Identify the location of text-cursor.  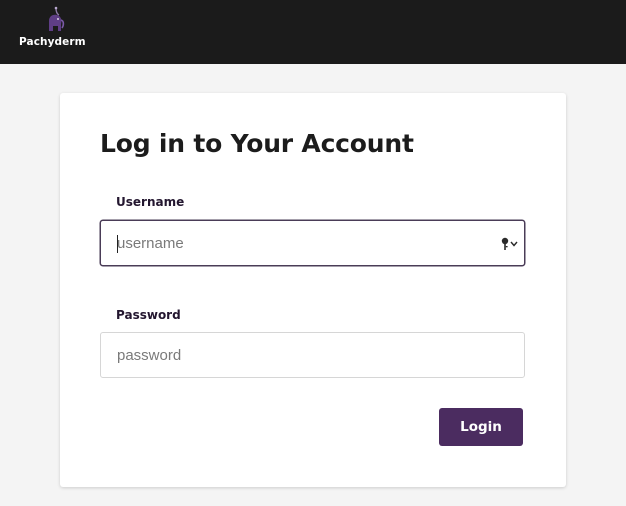
(117, 244).